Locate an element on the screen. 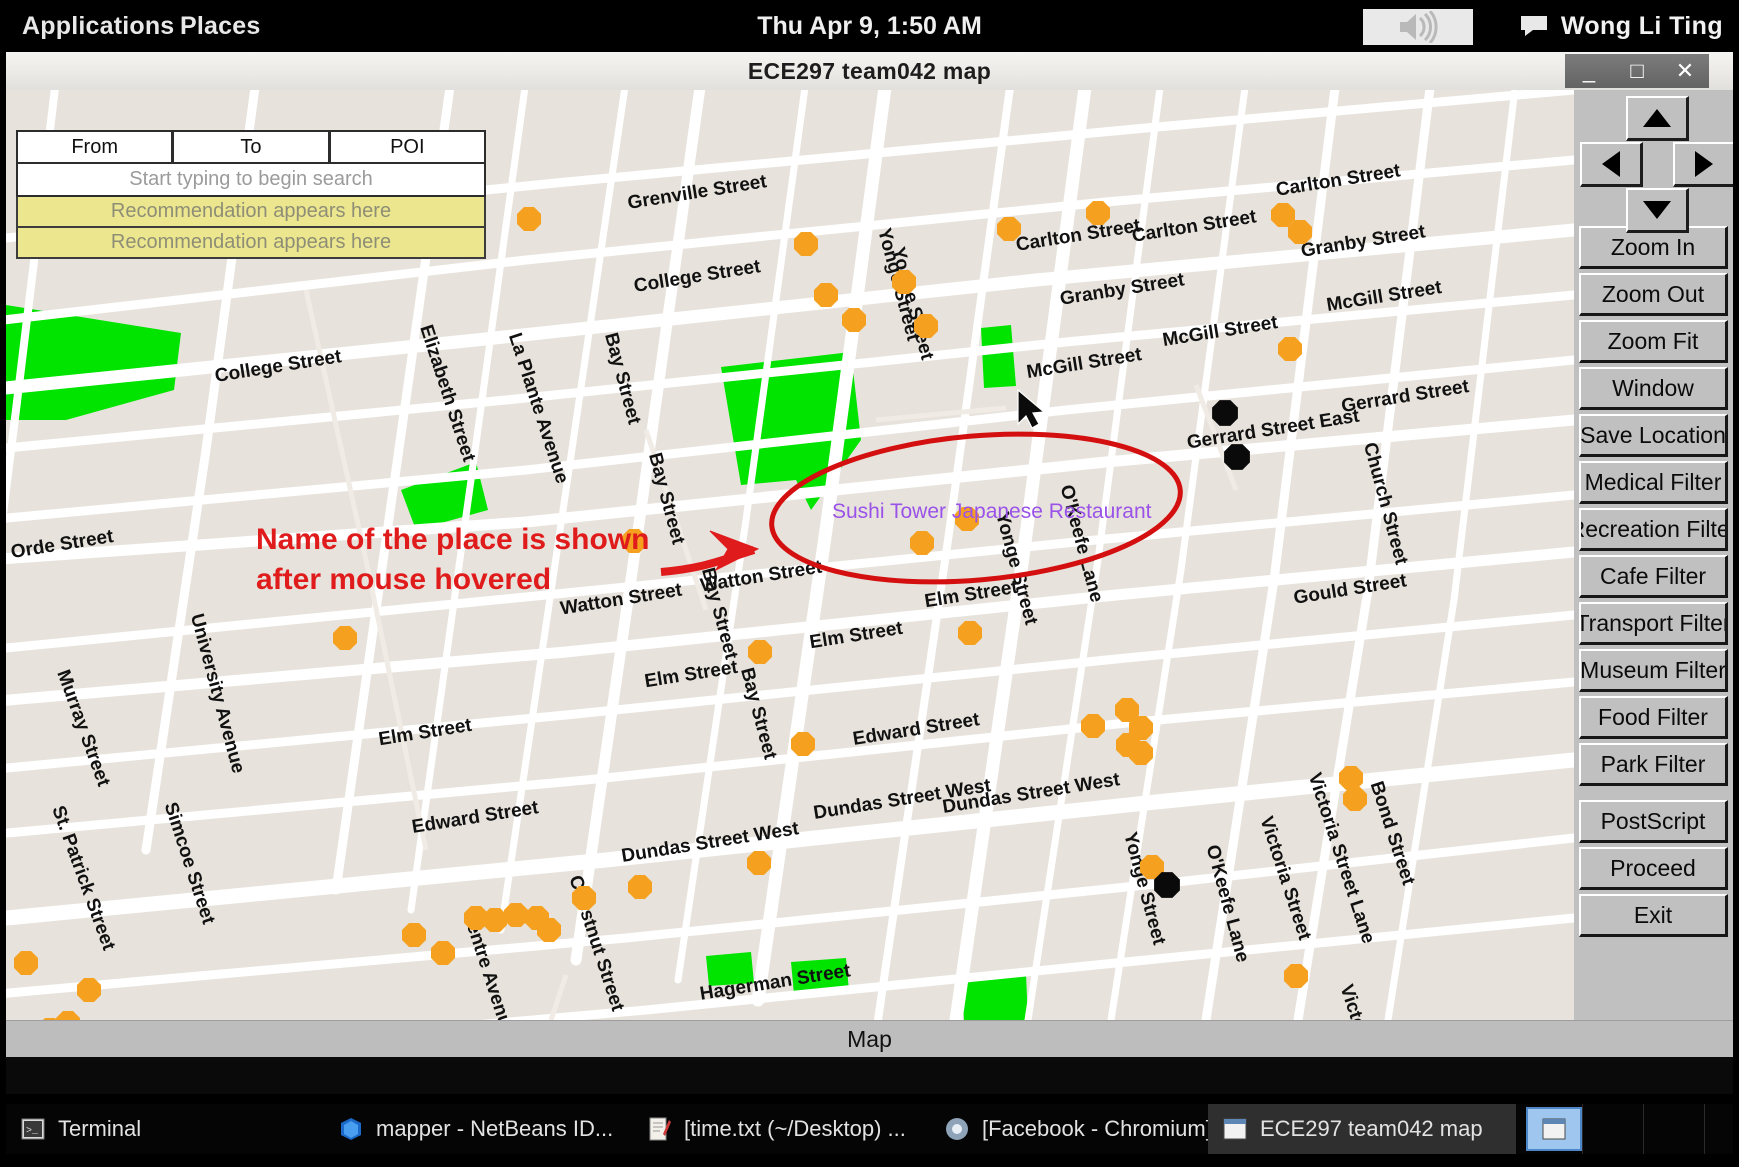 This screenshot has width=1739, height=1167. pan-right-button is located at coordinates (1703, 164).